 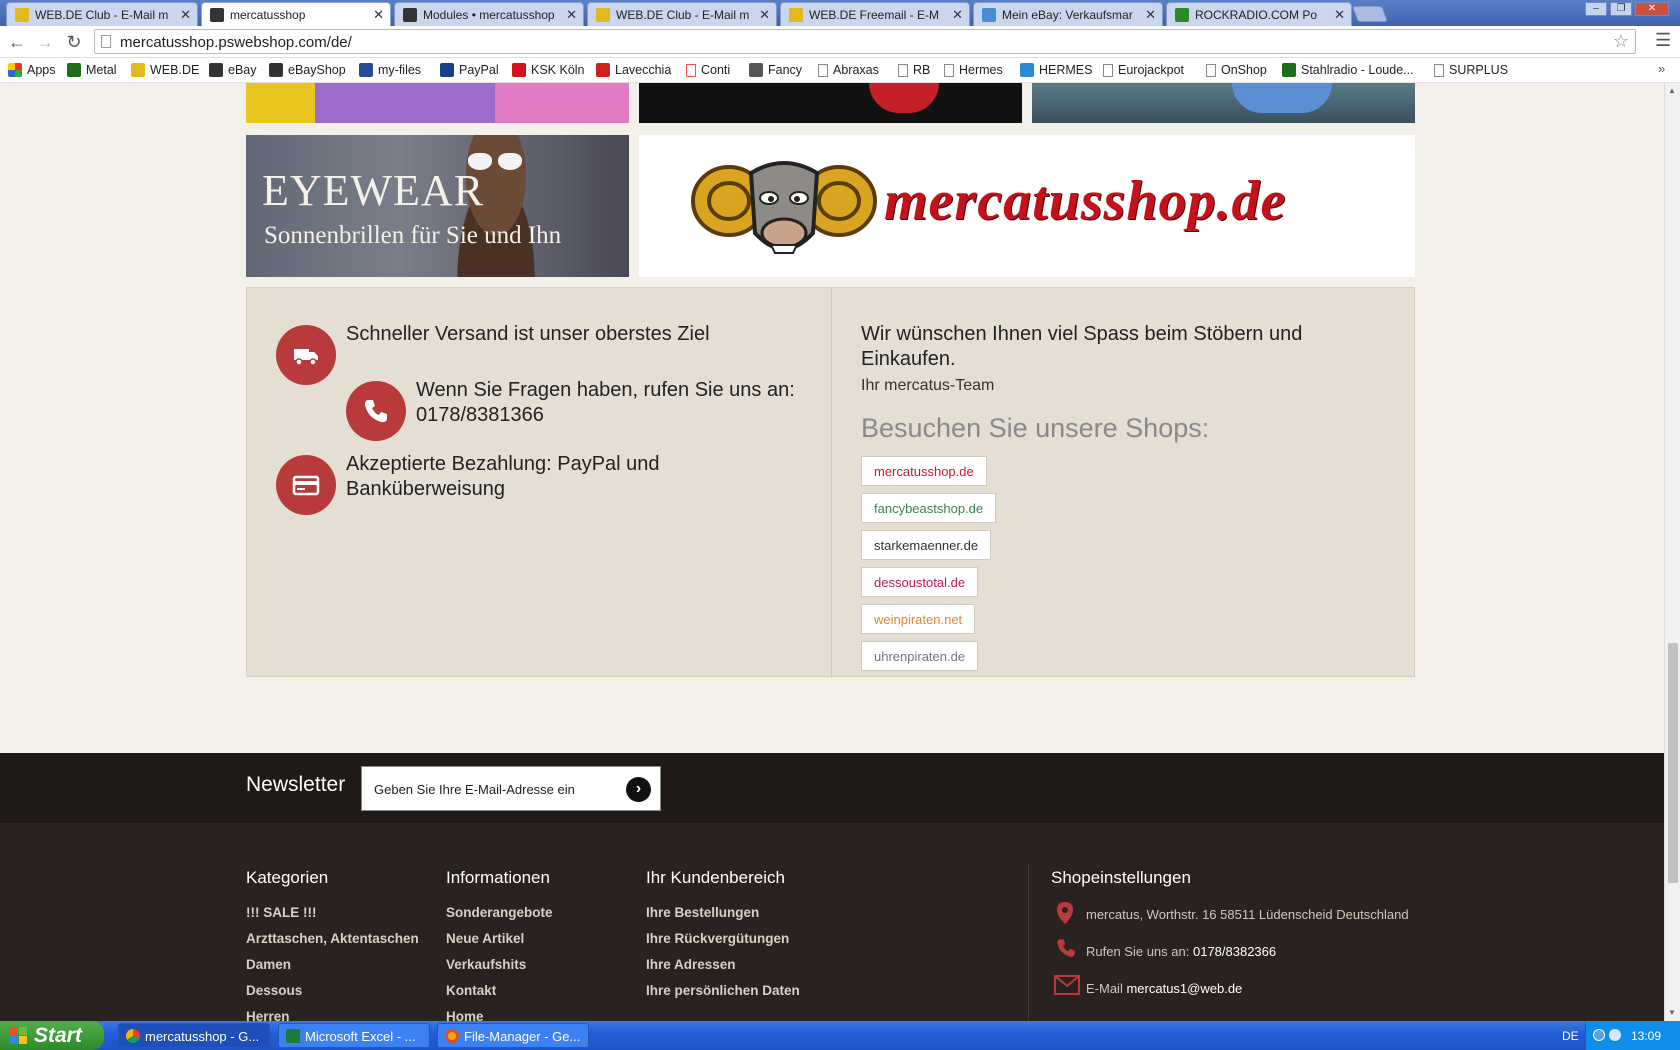 What do you see at coordinates (1646, 1036) in the screenshot?
I see `system-clock: 13:09` at bounding box center [1646, 1036].